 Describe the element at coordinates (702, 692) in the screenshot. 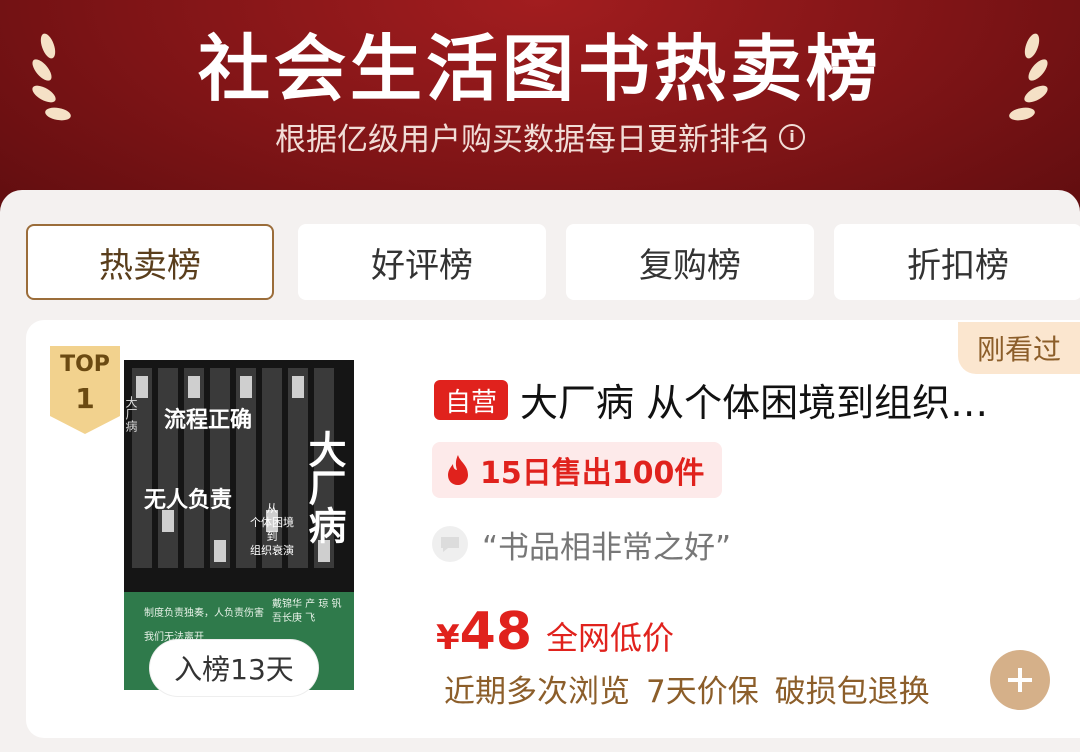

I see `perk-item: 7天价保` at that location.